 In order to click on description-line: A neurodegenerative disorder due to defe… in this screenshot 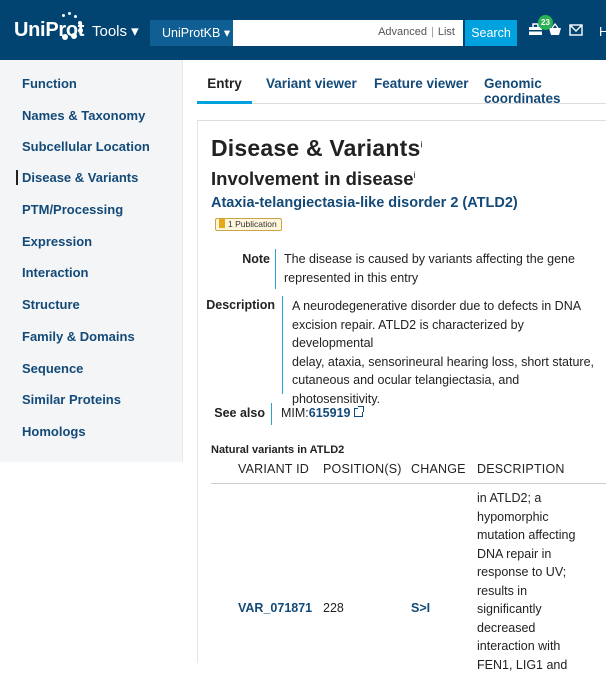, I will do `click(449, 306)`.